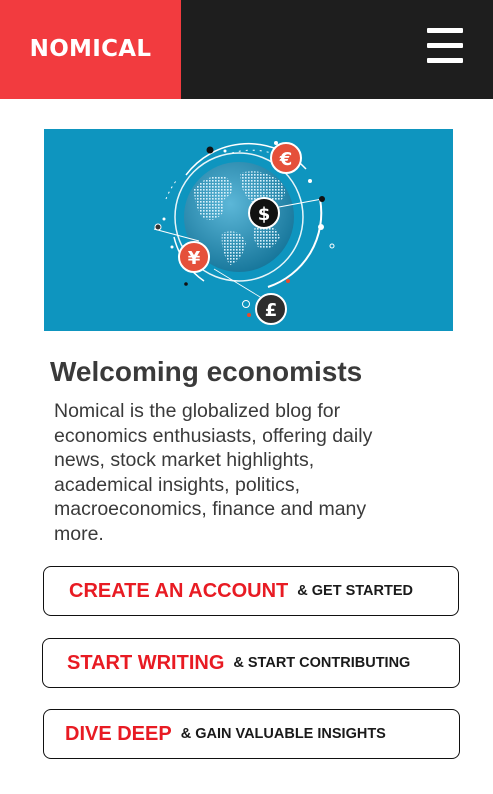 Image resolution: width=493 pixels, height=794 pixels. Describe the element at coordinates (244, 229) in the screenshot. I see `globe-icon` at that location.